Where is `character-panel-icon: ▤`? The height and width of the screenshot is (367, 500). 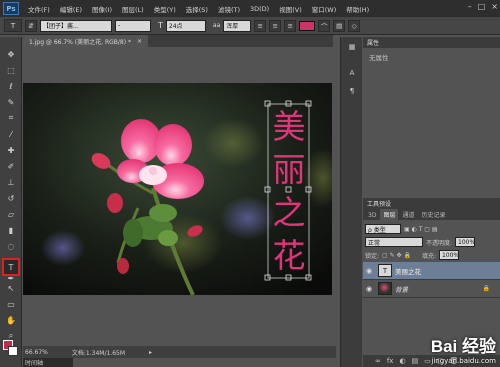
character-panel-icon: ▤ is located at coordinates (339, 25).